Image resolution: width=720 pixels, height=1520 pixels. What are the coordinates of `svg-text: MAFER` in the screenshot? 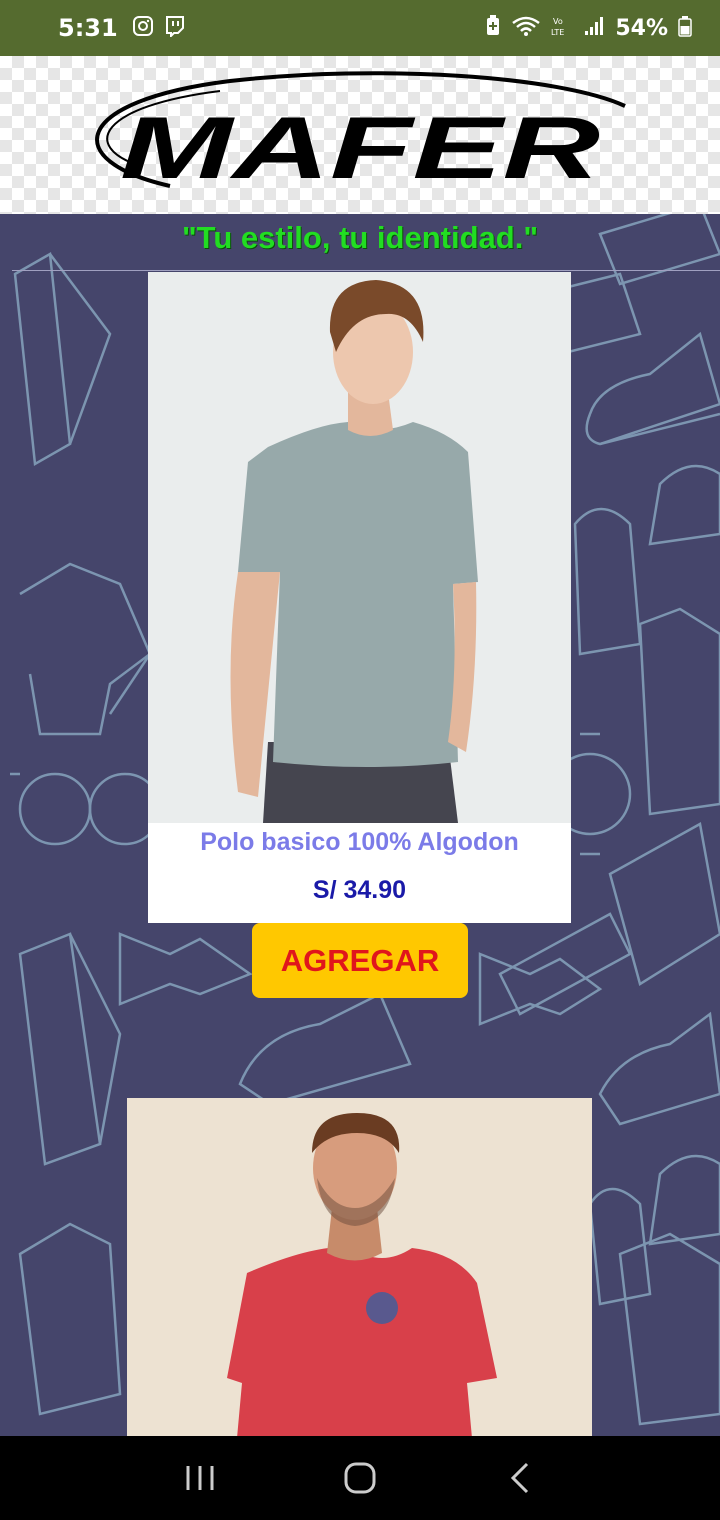 It's located at (360, 147).